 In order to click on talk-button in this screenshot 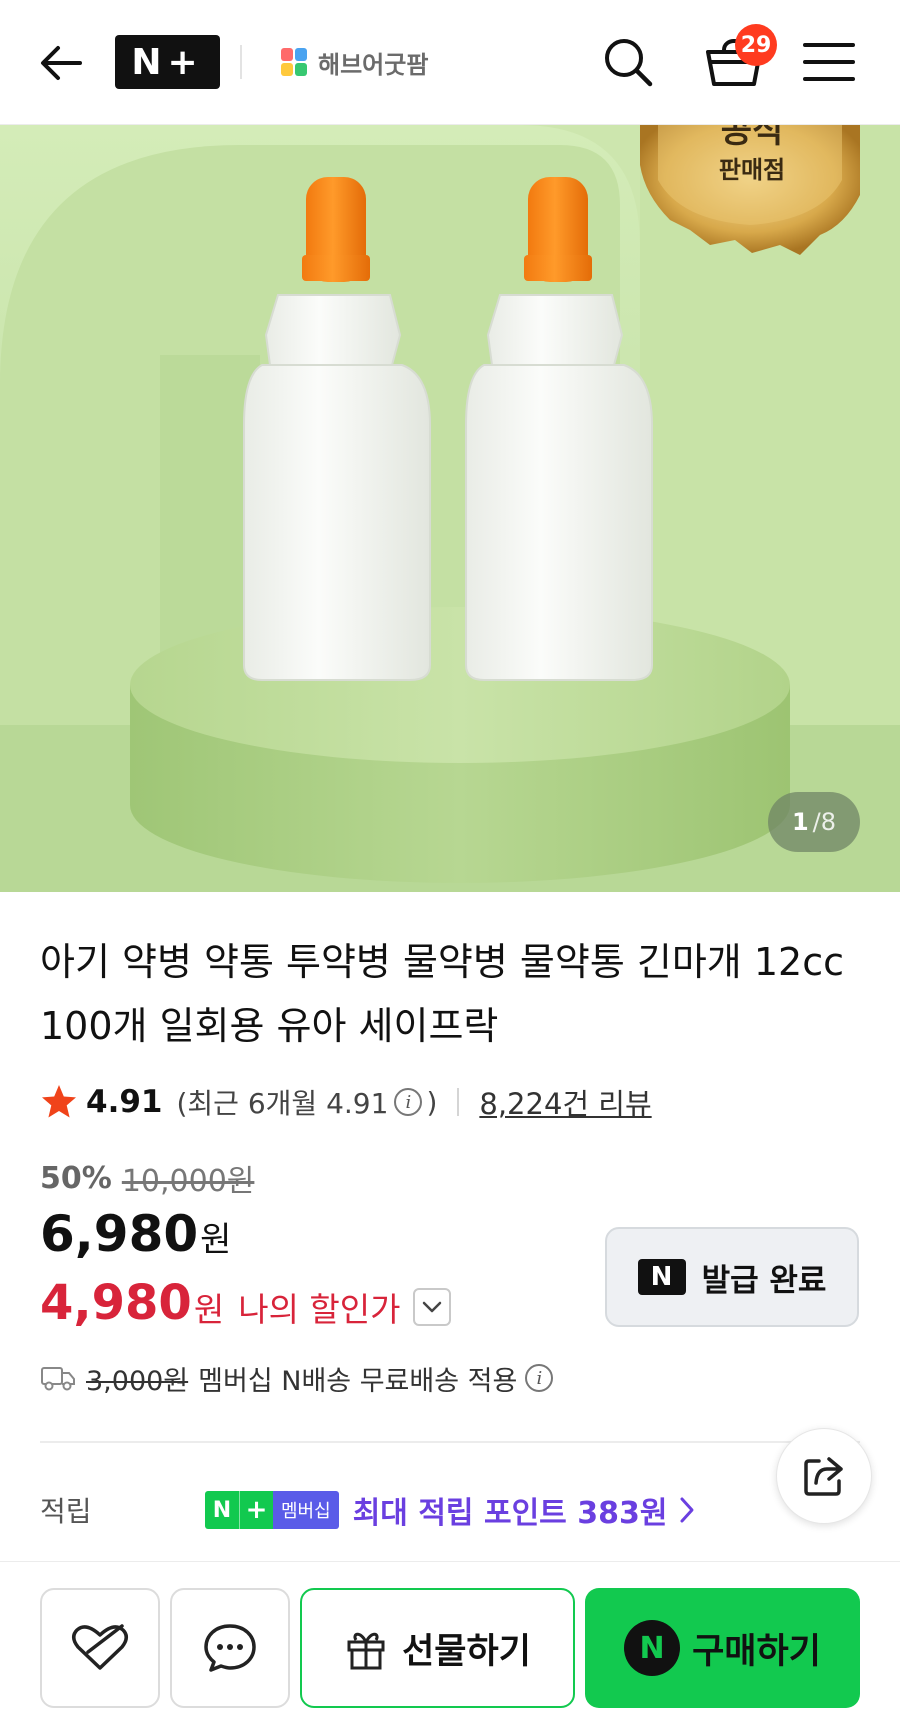, I will do `click(230, 1648)`.